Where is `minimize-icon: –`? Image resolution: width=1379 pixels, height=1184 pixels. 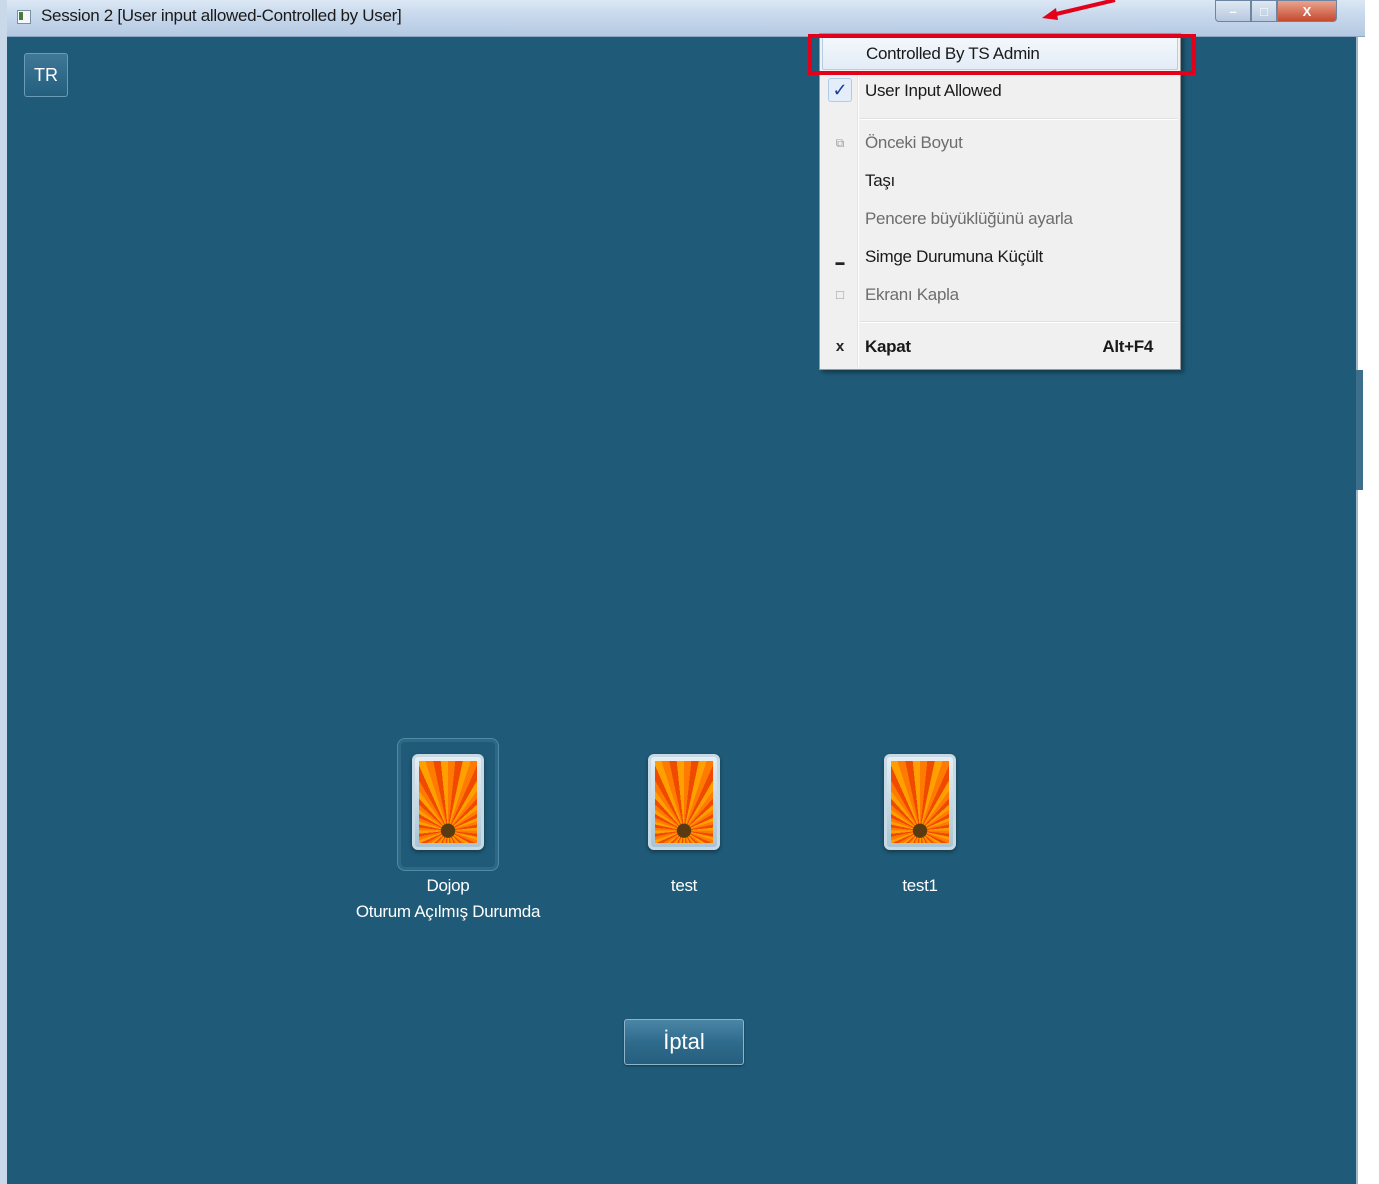
minimize-icon: – is located at coordinates (1233, 11).